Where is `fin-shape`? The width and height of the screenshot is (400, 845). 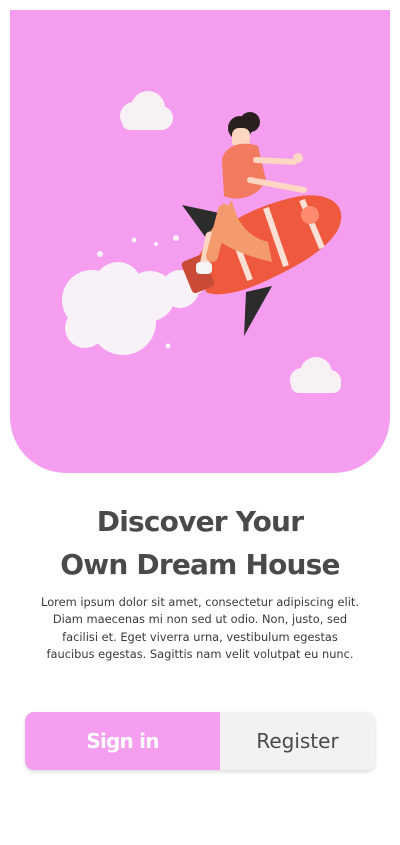 fin-shape is located at coordinates (258, 311).